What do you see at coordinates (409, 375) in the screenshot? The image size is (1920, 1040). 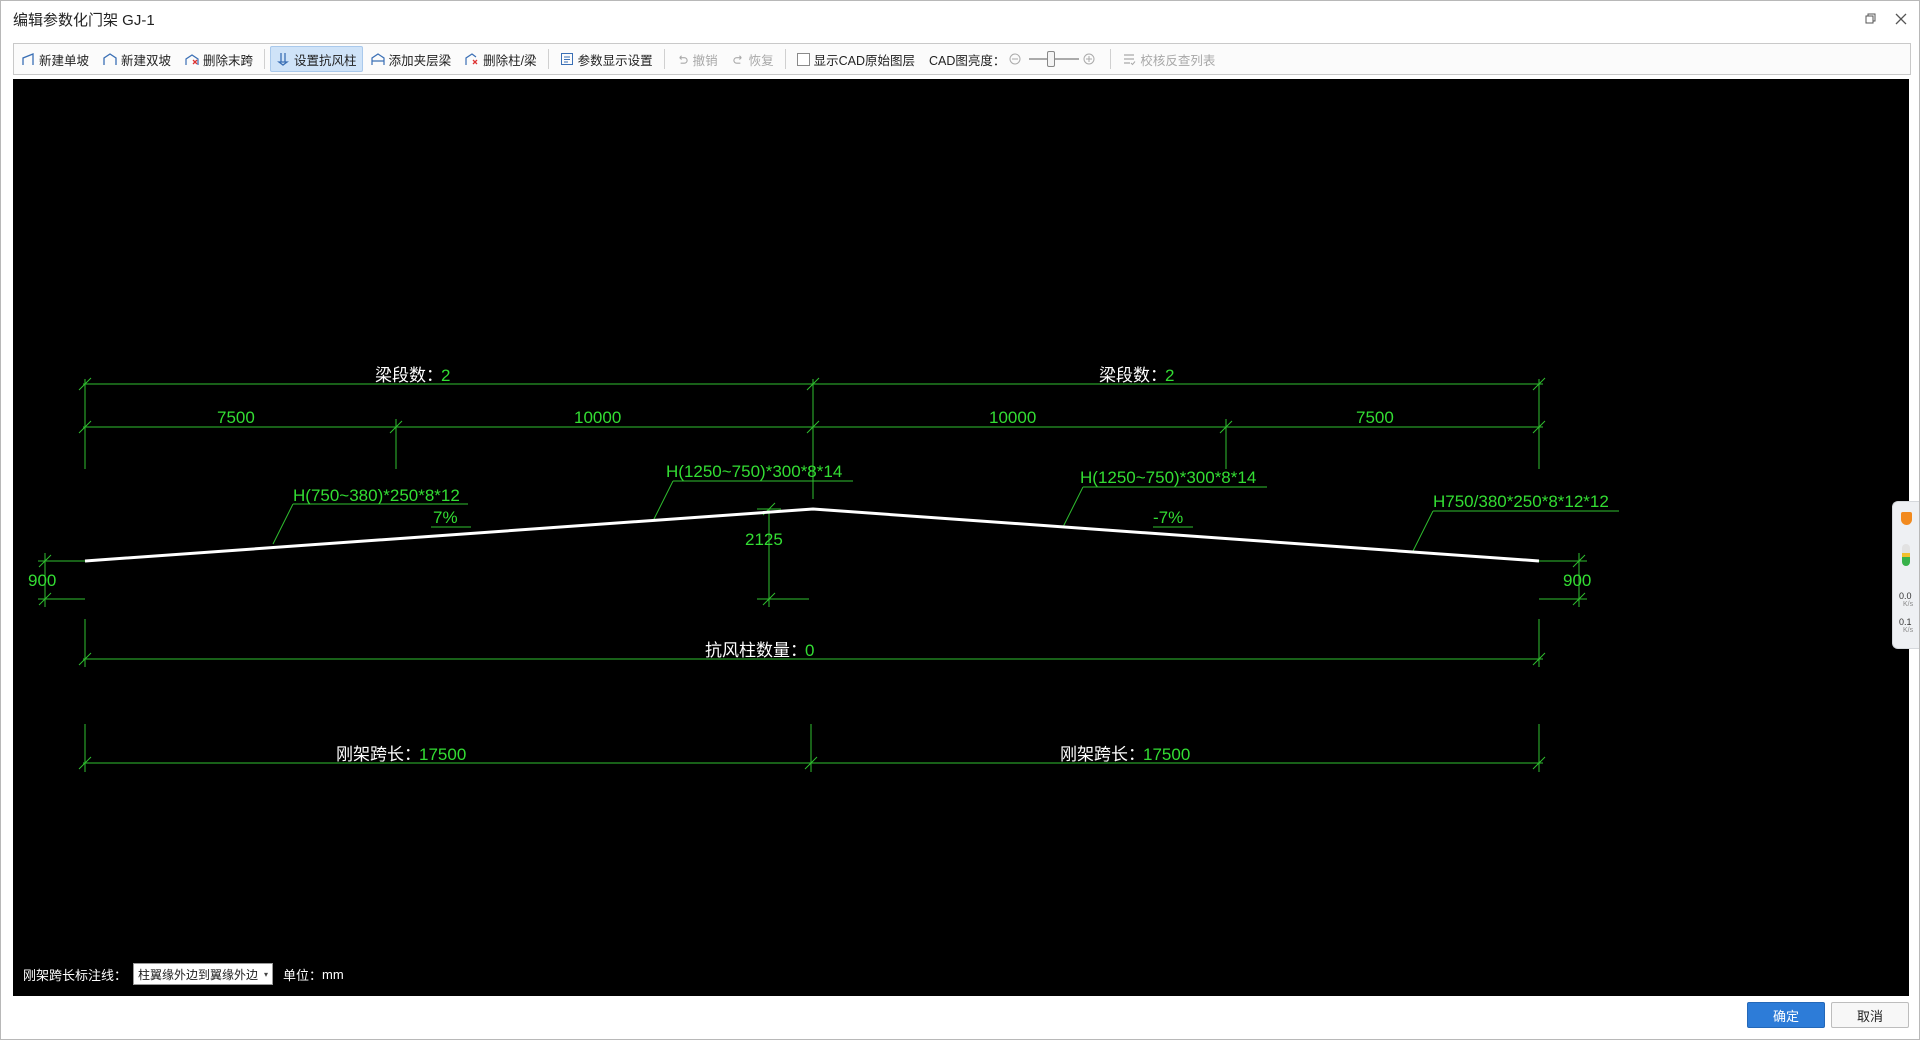 I see `left-segment-label: 梁段数：` at bounding box center [409, 375].